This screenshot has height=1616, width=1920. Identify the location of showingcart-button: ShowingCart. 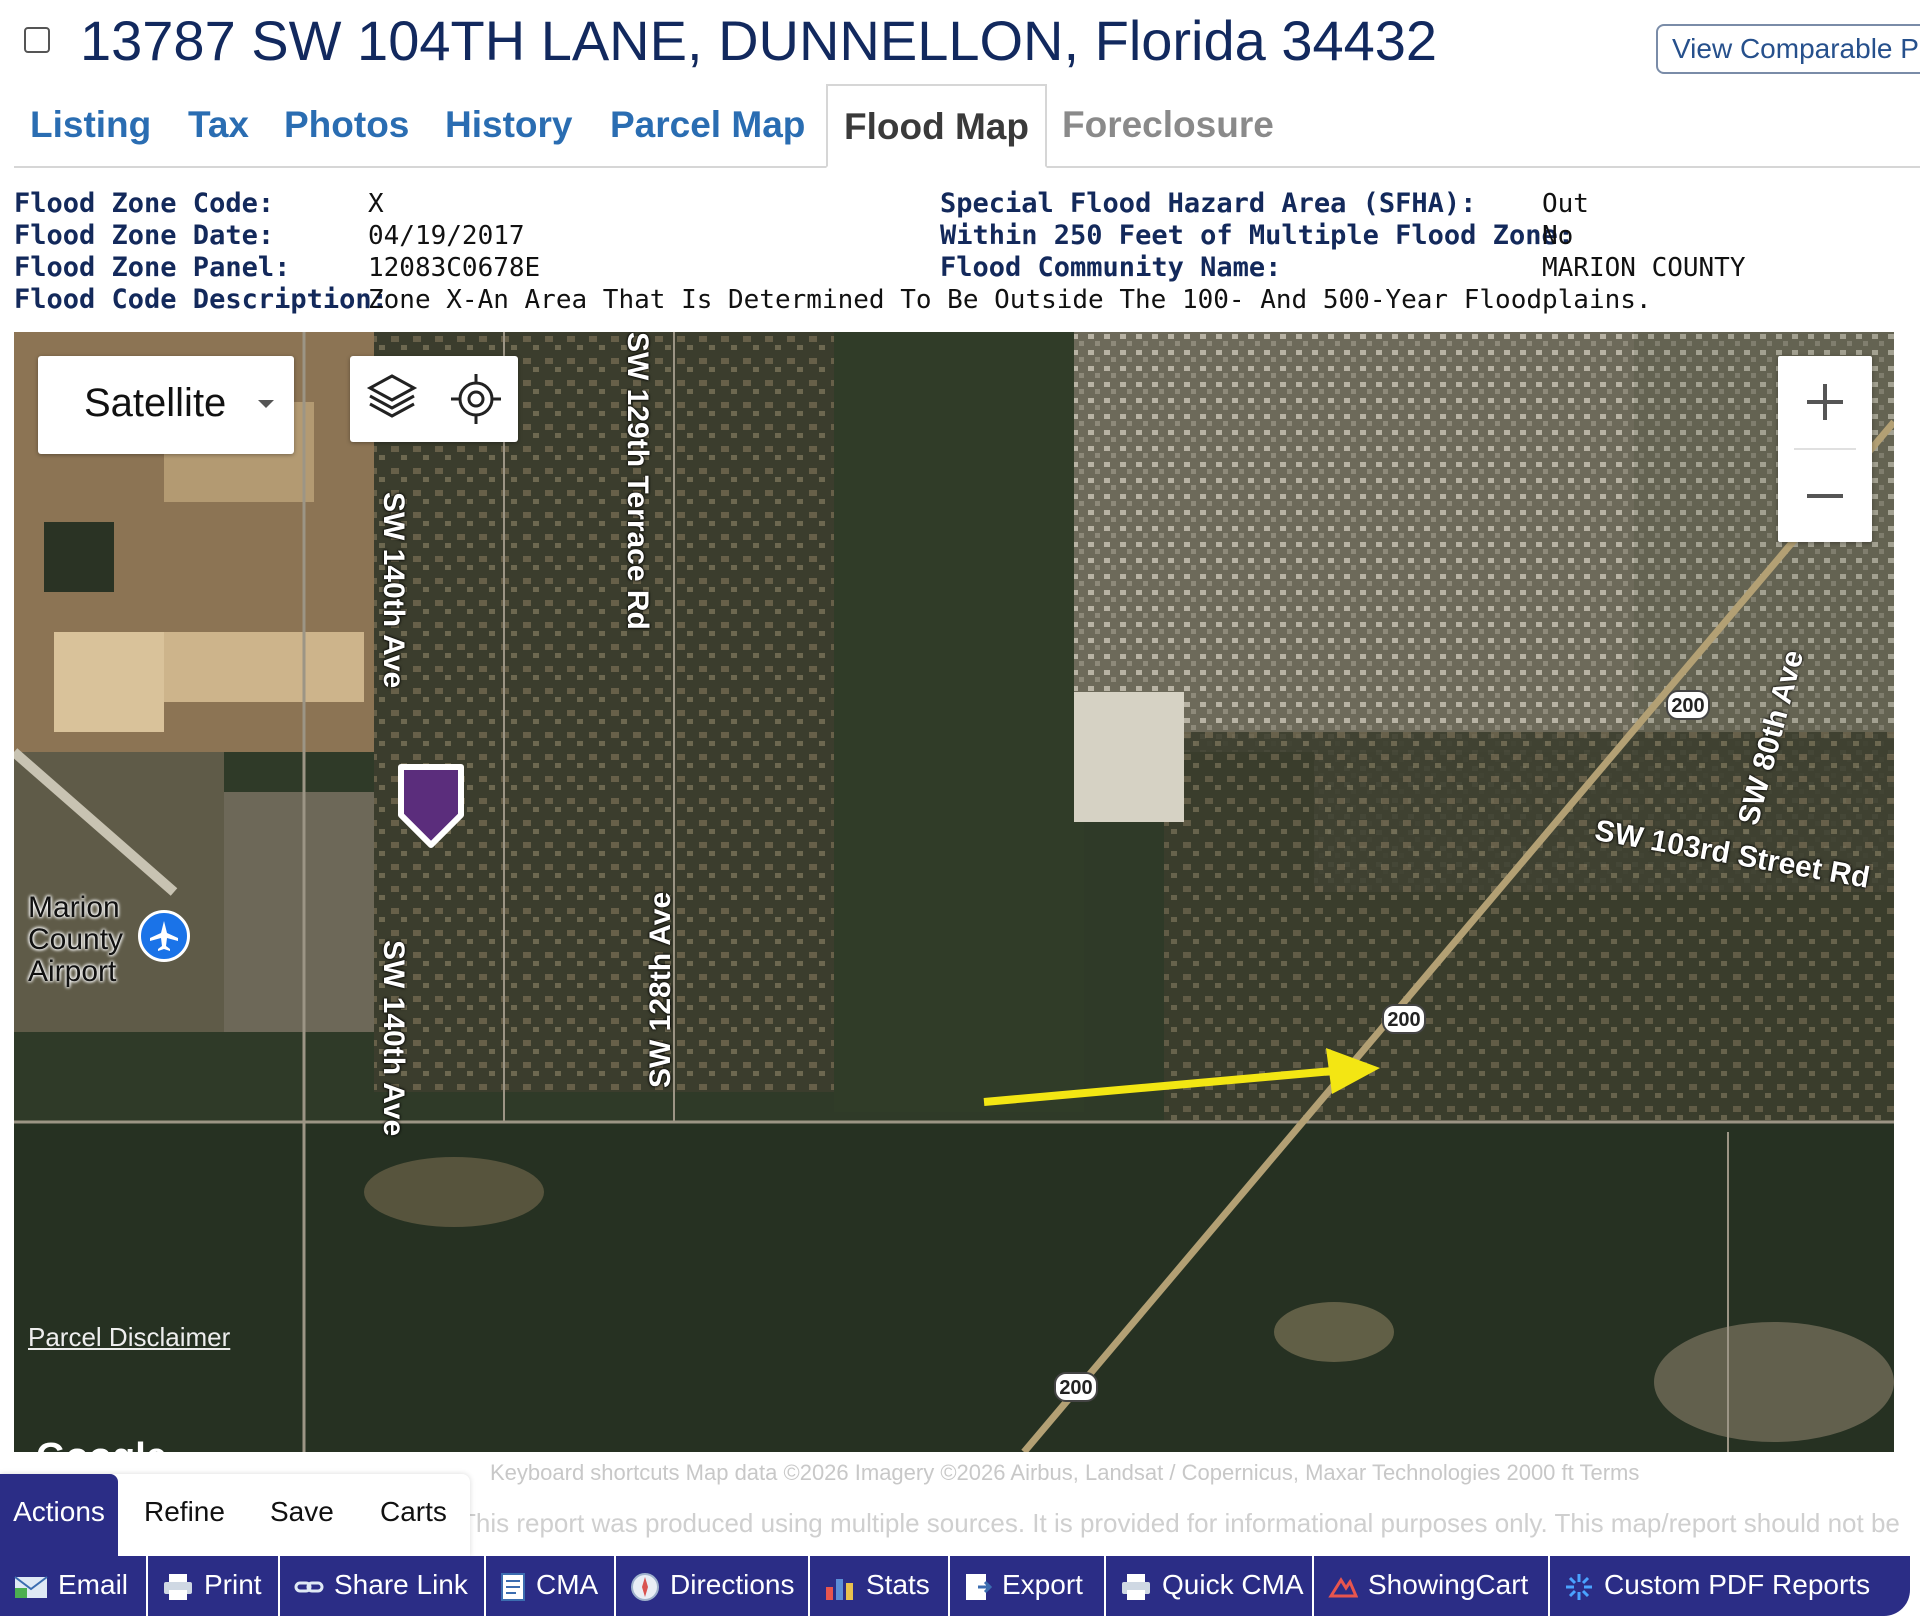
(1432, 1586).